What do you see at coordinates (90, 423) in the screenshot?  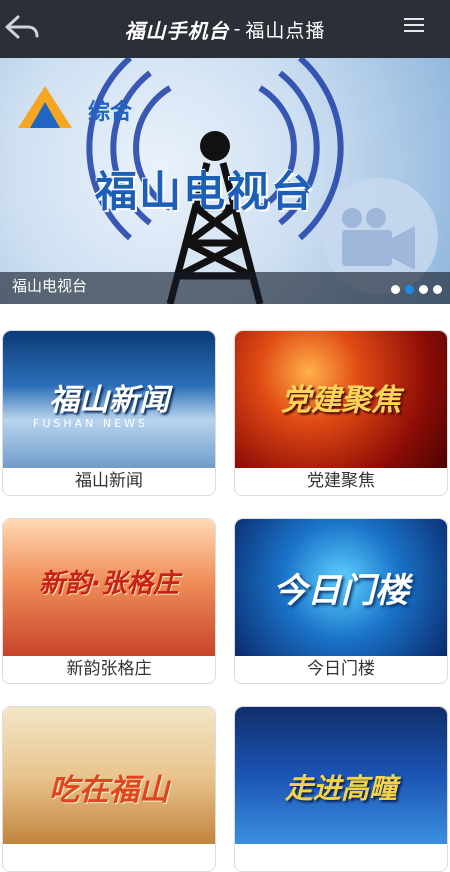 I see `thumbnail-subtext: FUSHAN NEWS` at bounding box center [90, 423].